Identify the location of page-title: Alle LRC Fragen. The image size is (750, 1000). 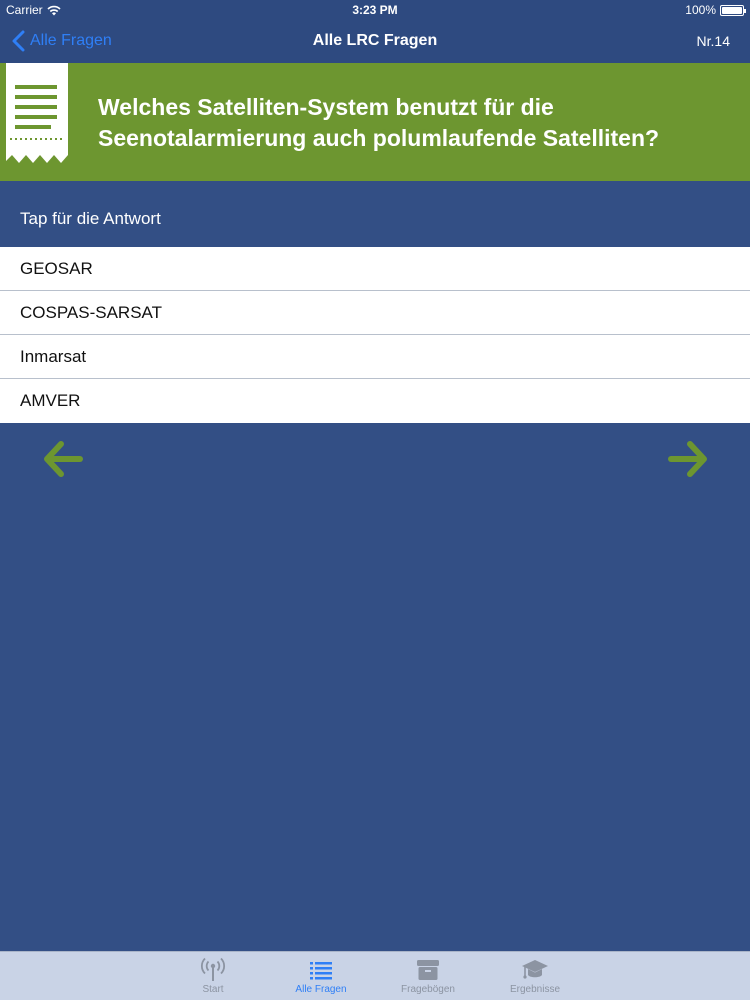
(375, 40).